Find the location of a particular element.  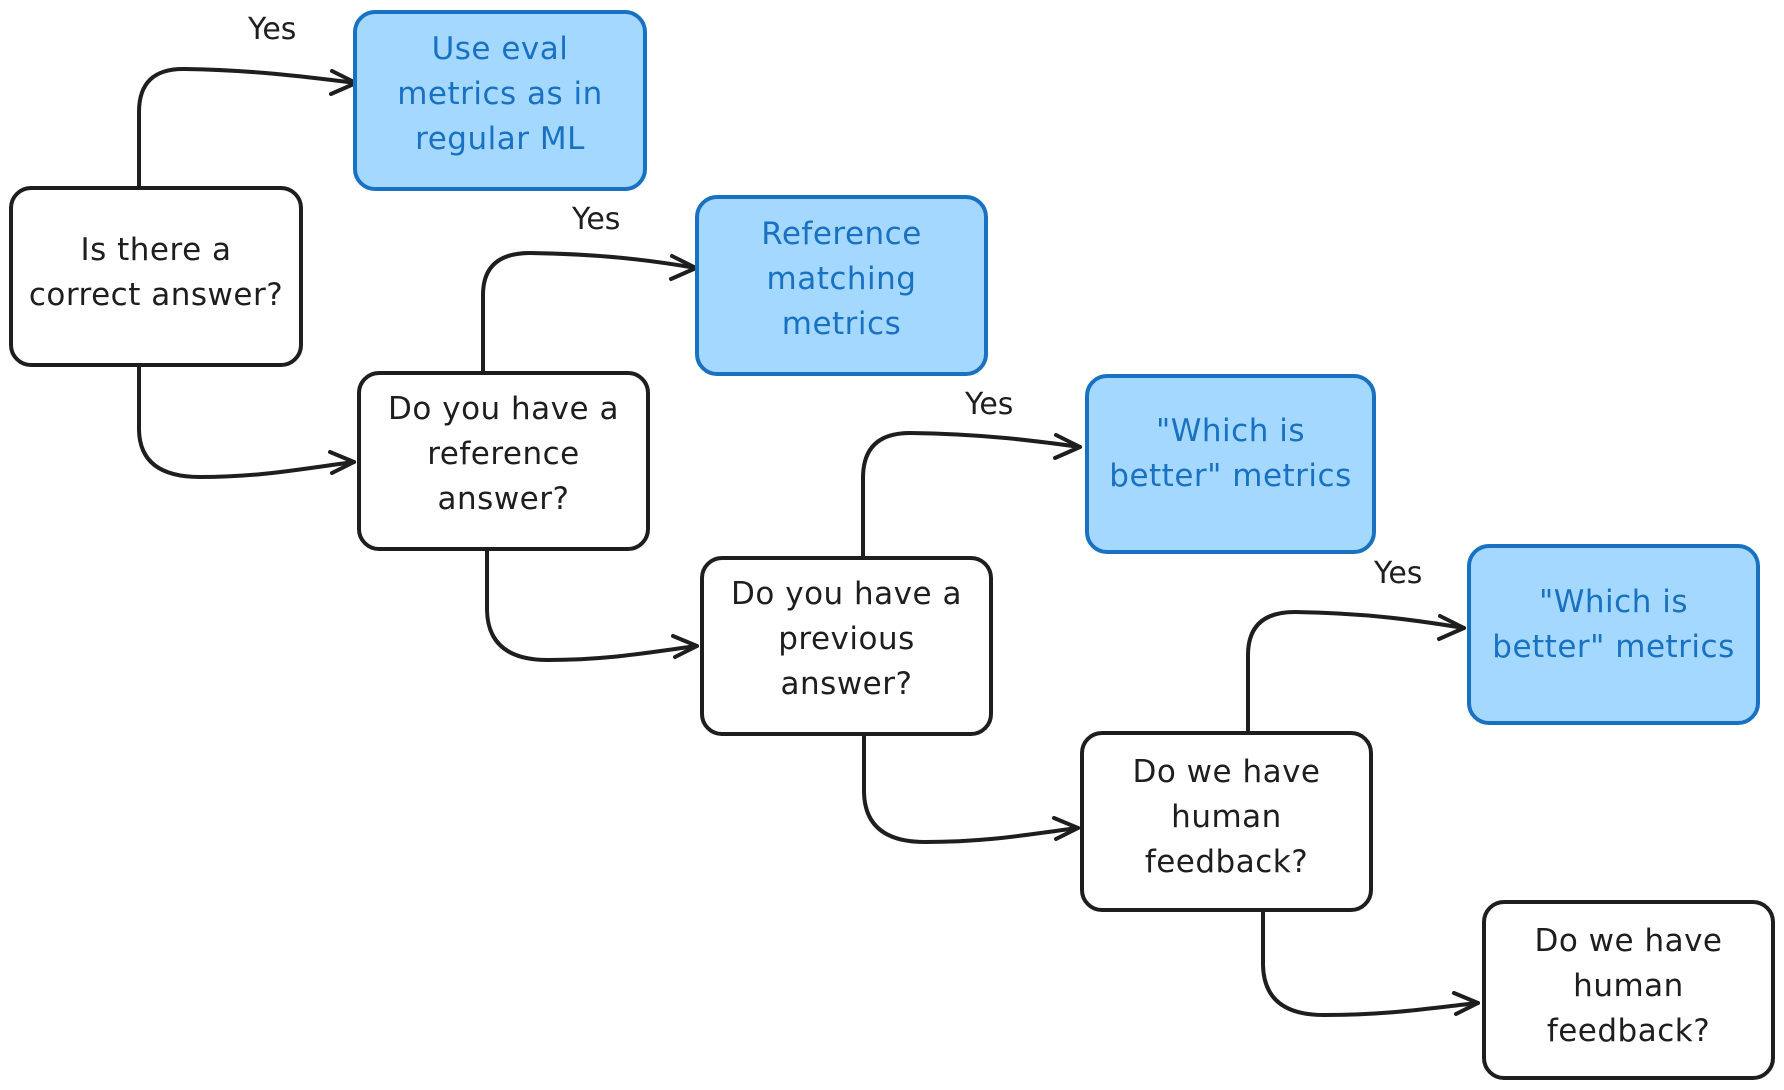

edge-no-previous-answer-to-human-feedback is located at coordinates (971, 789).